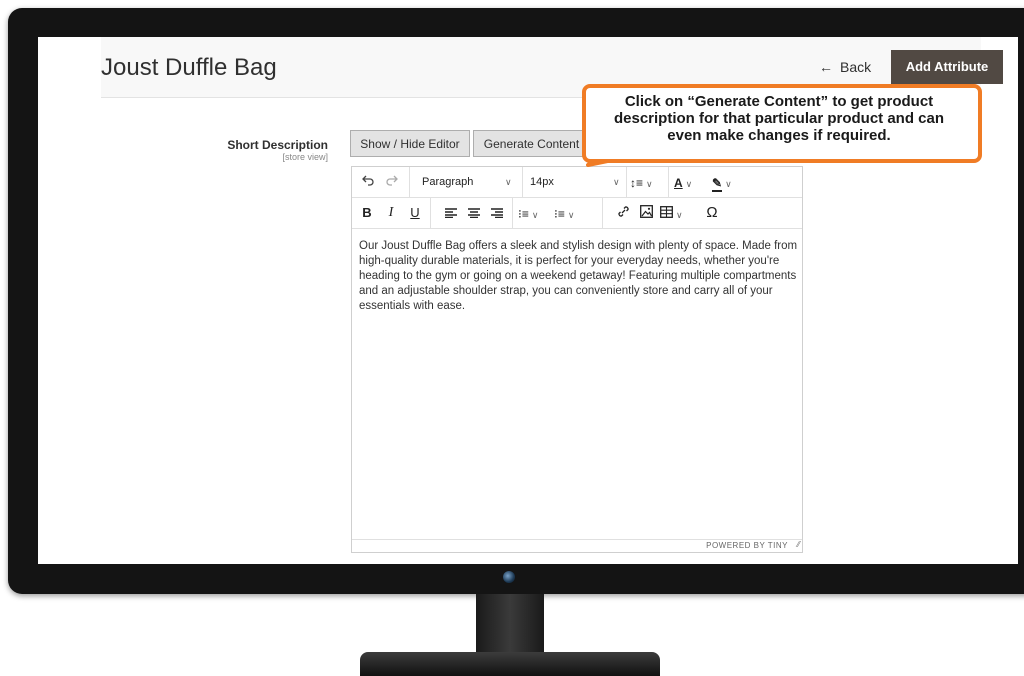 This screenshot has width=1024, height=676. Describe the element at coordinates (947, 67) in the screenshot. I see `add-attribute-button: Add Attribute` at that location.